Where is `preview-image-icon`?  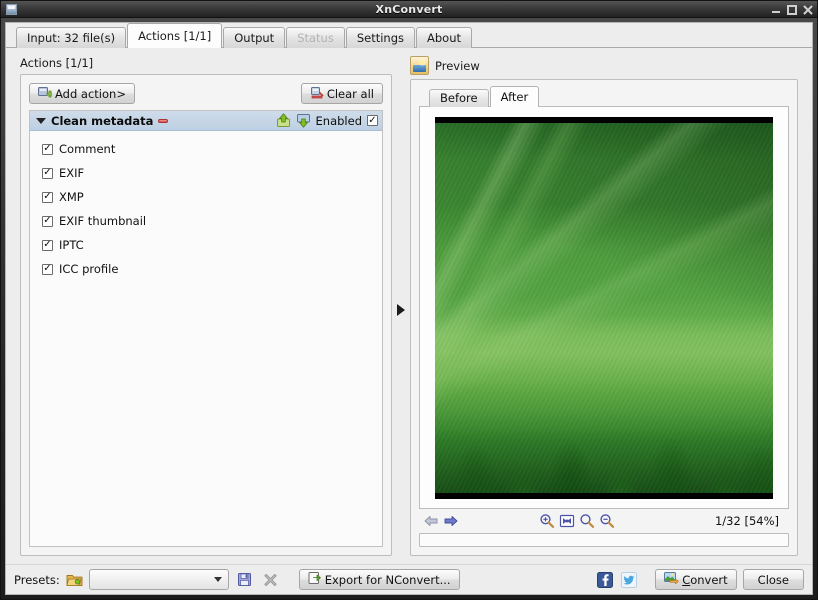 preview-image-icon is located at coordinates (419, 65).